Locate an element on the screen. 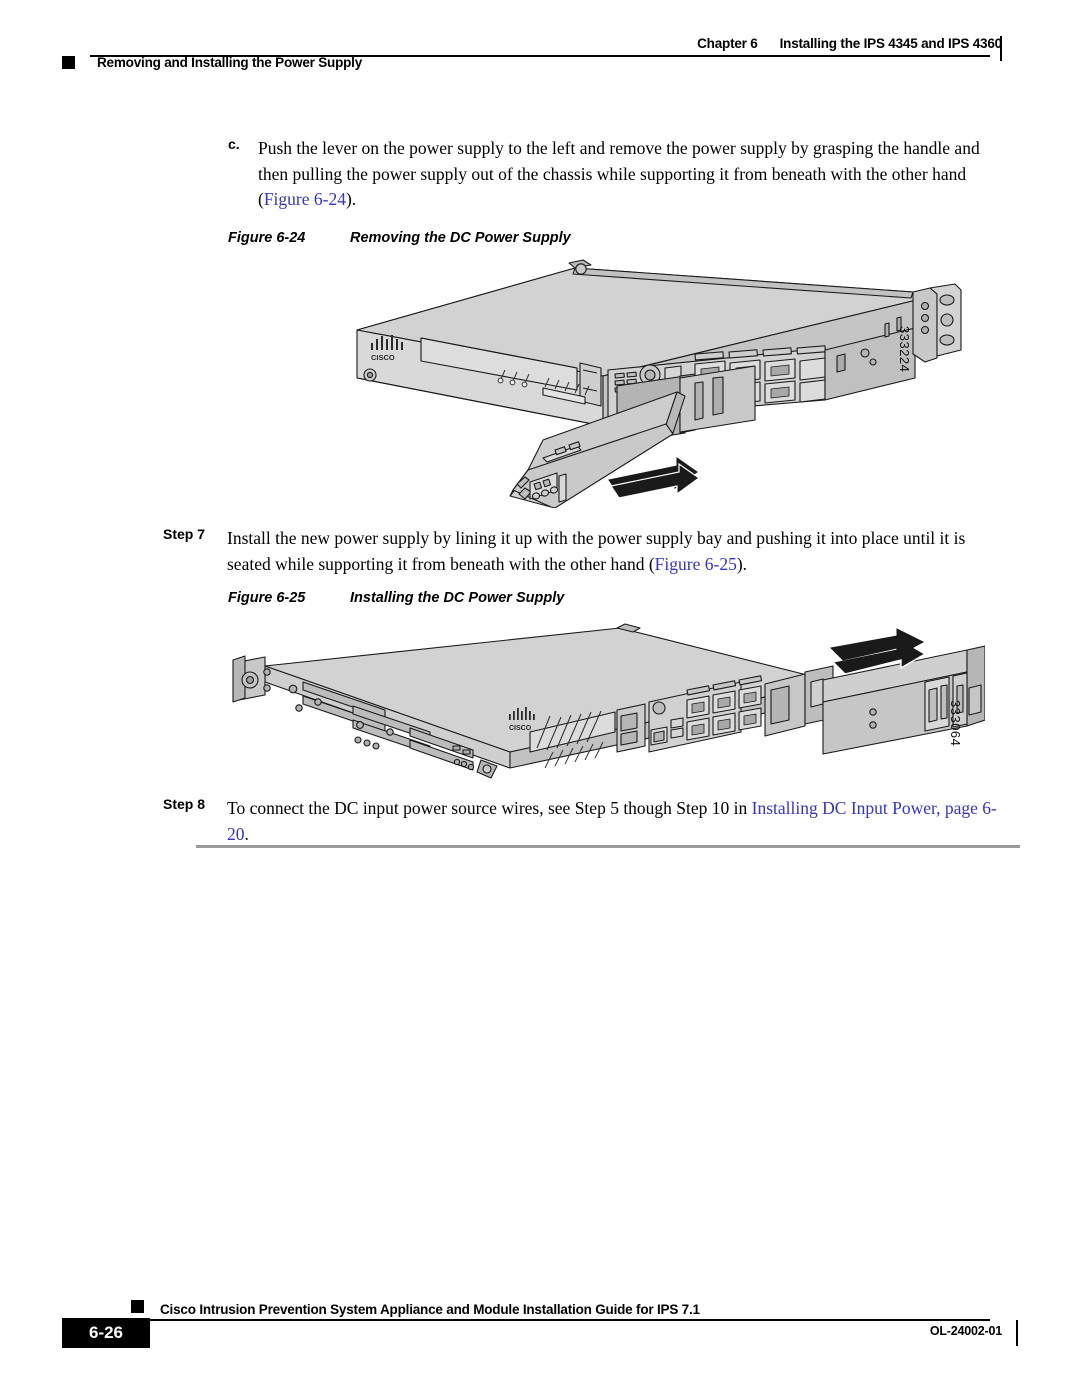 Image resolution: width=1080 pixels, height=1397 pixels. figure-24-art-id: 333224 is located at coordinates (904, 349).